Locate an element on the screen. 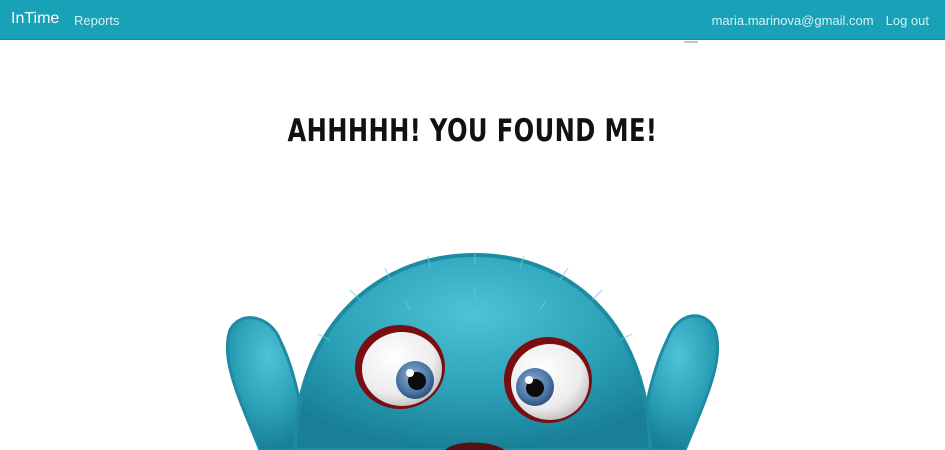 The width and height of the screenshot is (945, 450). logout-link: Log out is located at coordinates (907, 20).